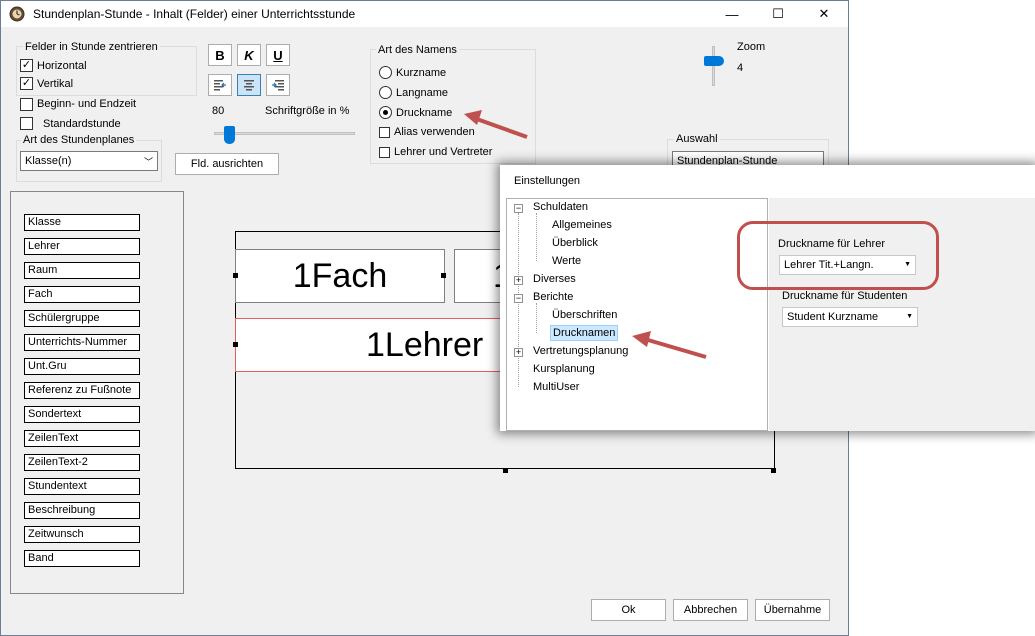 The width and height of the screenshot is (1035, 636). I want to click on annotation-arrow-icon, so click(669, 345).